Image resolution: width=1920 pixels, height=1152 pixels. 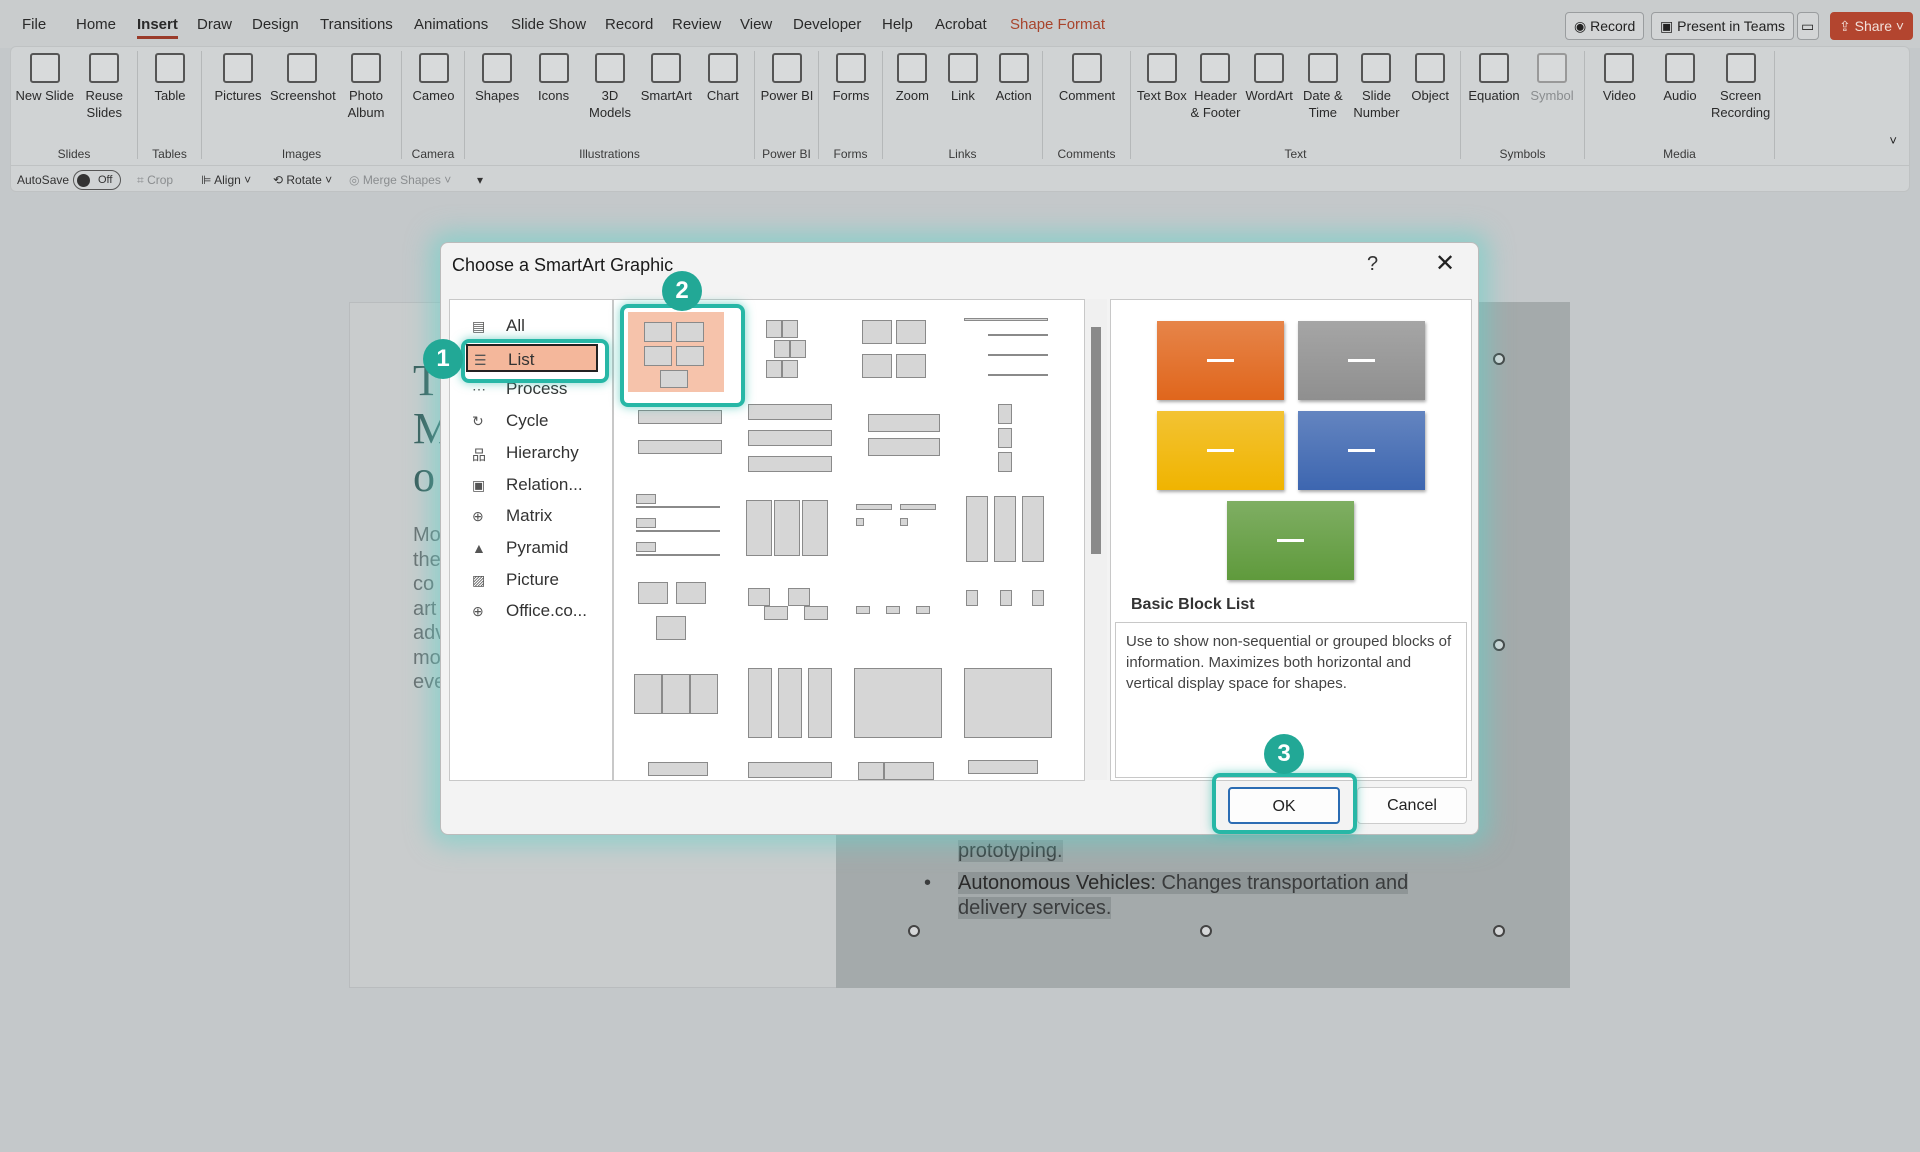 What do you see at coordinates (1096, 440) in the screenshot?
I see `scroll-thumb` at bounding box center [1096, 440].